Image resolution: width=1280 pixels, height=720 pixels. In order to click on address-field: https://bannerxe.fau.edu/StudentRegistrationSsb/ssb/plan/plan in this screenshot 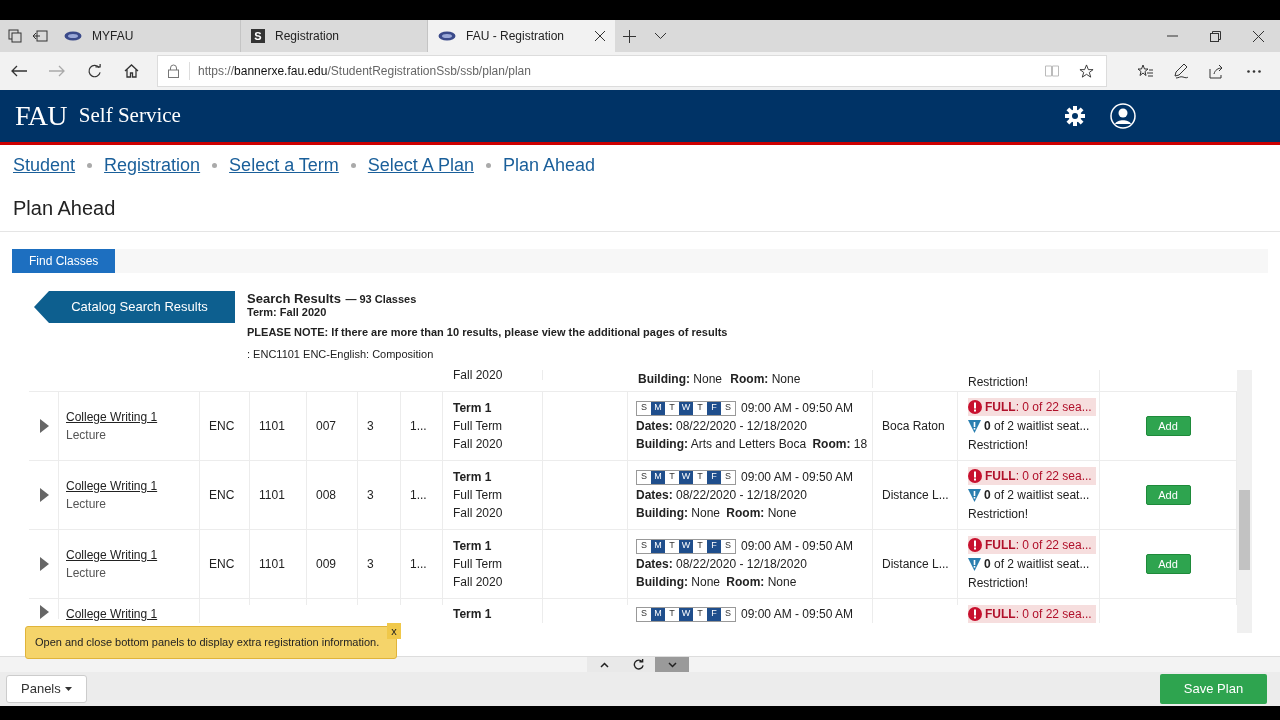, I will do `click(632, 71)`.